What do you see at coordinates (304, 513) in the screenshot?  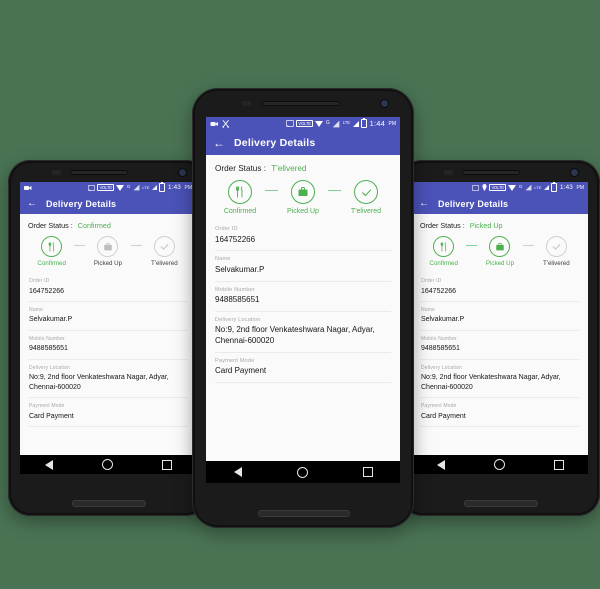 I see `bottom-speaker` at bounding box center [304, 513].